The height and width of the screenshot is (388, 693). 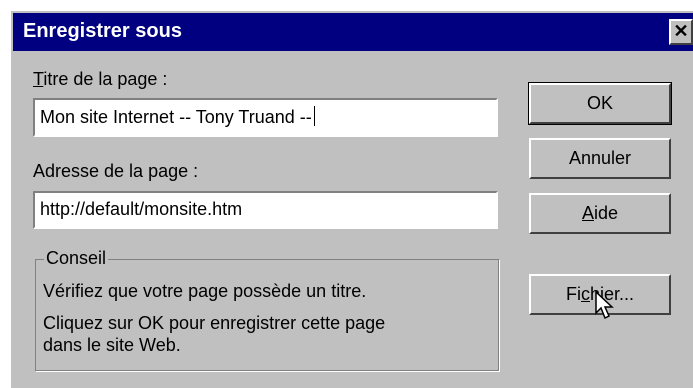 I want to click on page-address-input: http://default/monsite.htm, so click(x=265, y=210).